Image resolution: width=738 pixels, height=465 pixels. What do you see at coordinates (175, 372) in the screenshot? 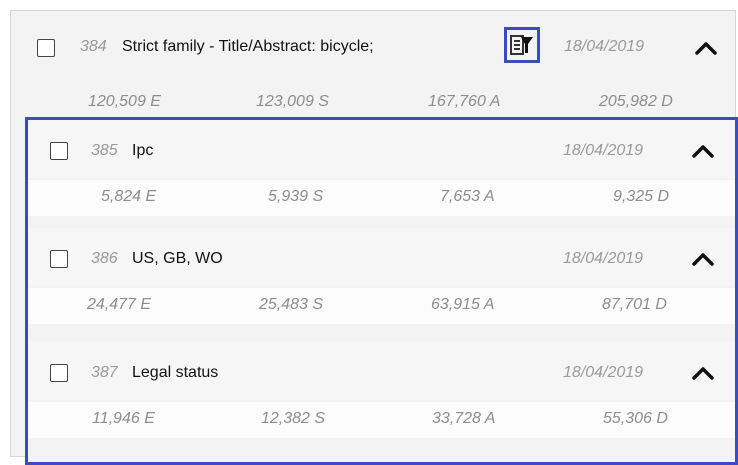
I see `query-title: Legal status` at bounding box center [175, 372].